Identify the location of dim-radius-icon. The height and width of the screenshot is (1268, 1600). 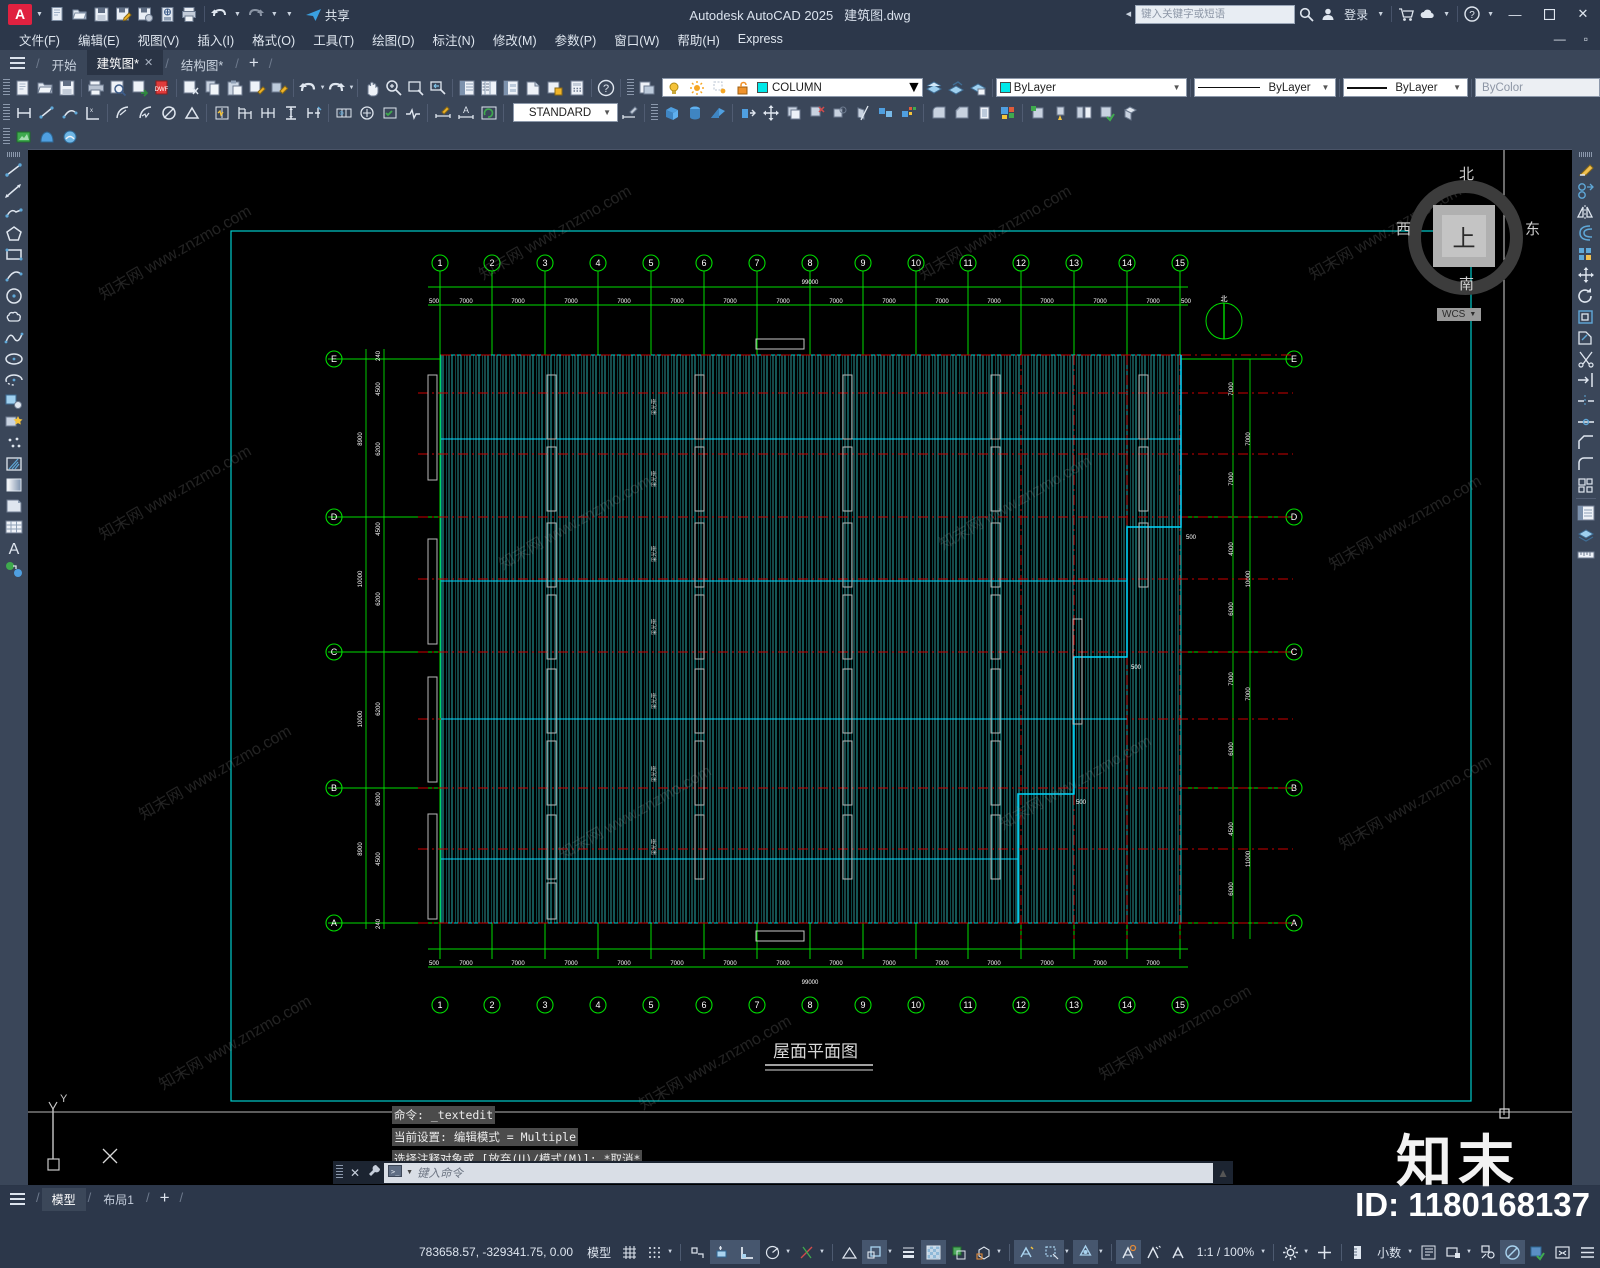
(122, 113).